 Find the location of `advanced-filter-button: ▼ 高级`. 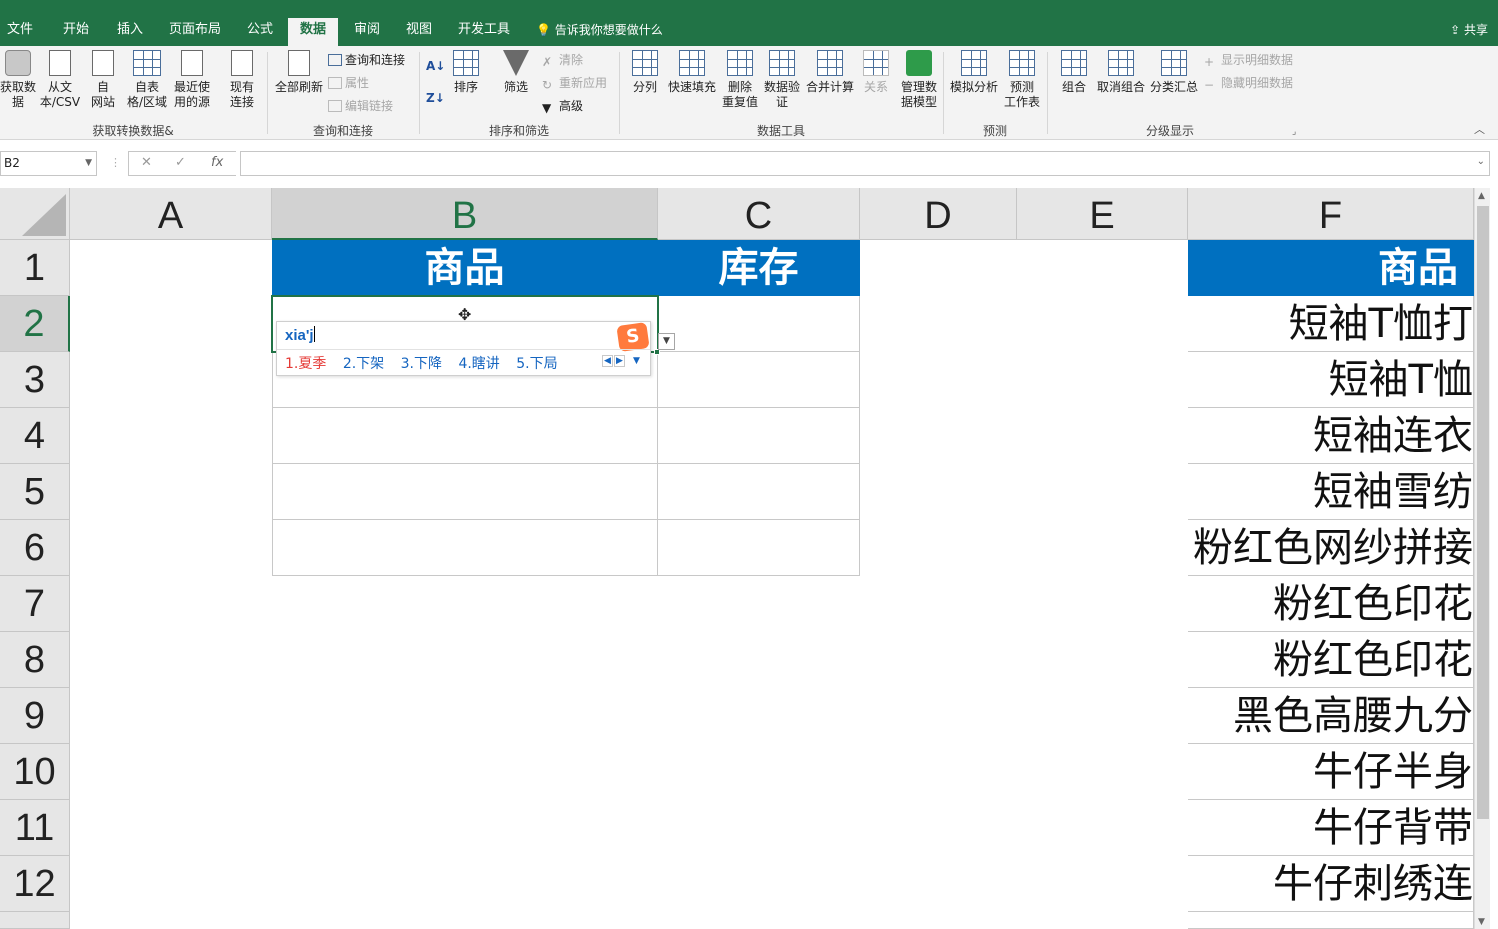

advanced-filter-button: ▼ 高级 is located at coordinates (562, 106).